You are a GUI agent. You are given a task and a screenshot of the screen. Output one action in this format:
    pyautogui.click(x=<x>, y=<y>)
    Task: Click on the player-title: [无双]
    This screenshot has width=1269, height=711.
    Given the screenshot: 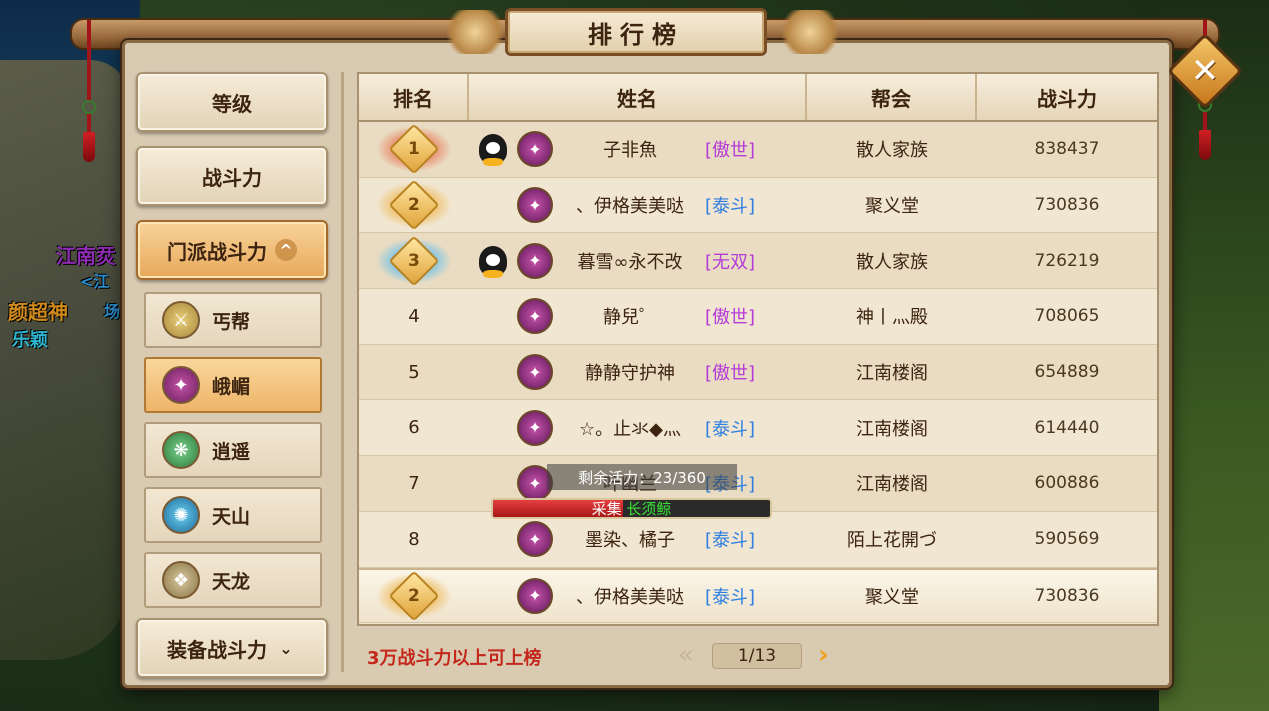 What is the action you would take?
    pyautogui.click(x=730, y=262)
    